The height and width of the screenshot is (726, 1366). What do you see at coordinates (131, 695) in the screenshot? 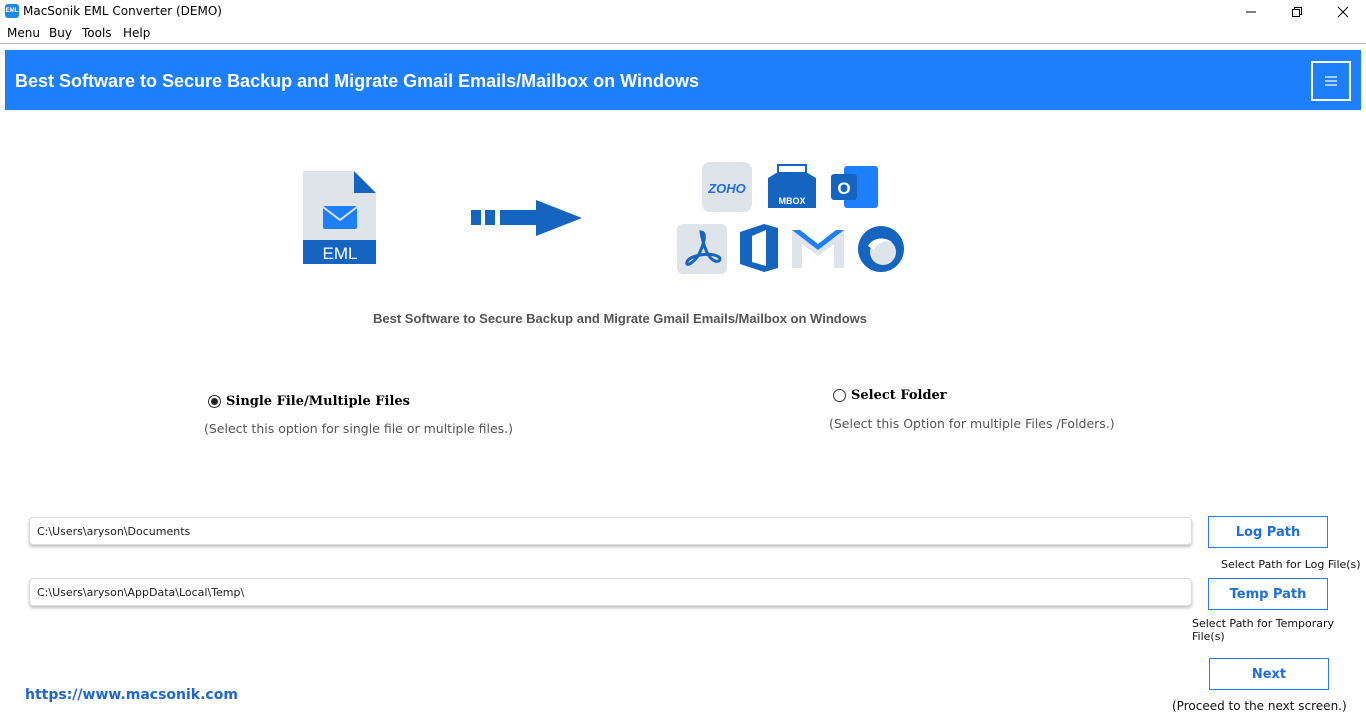
I see `website-link: https://www.macsonik.com` at bounding box center [131, 695].